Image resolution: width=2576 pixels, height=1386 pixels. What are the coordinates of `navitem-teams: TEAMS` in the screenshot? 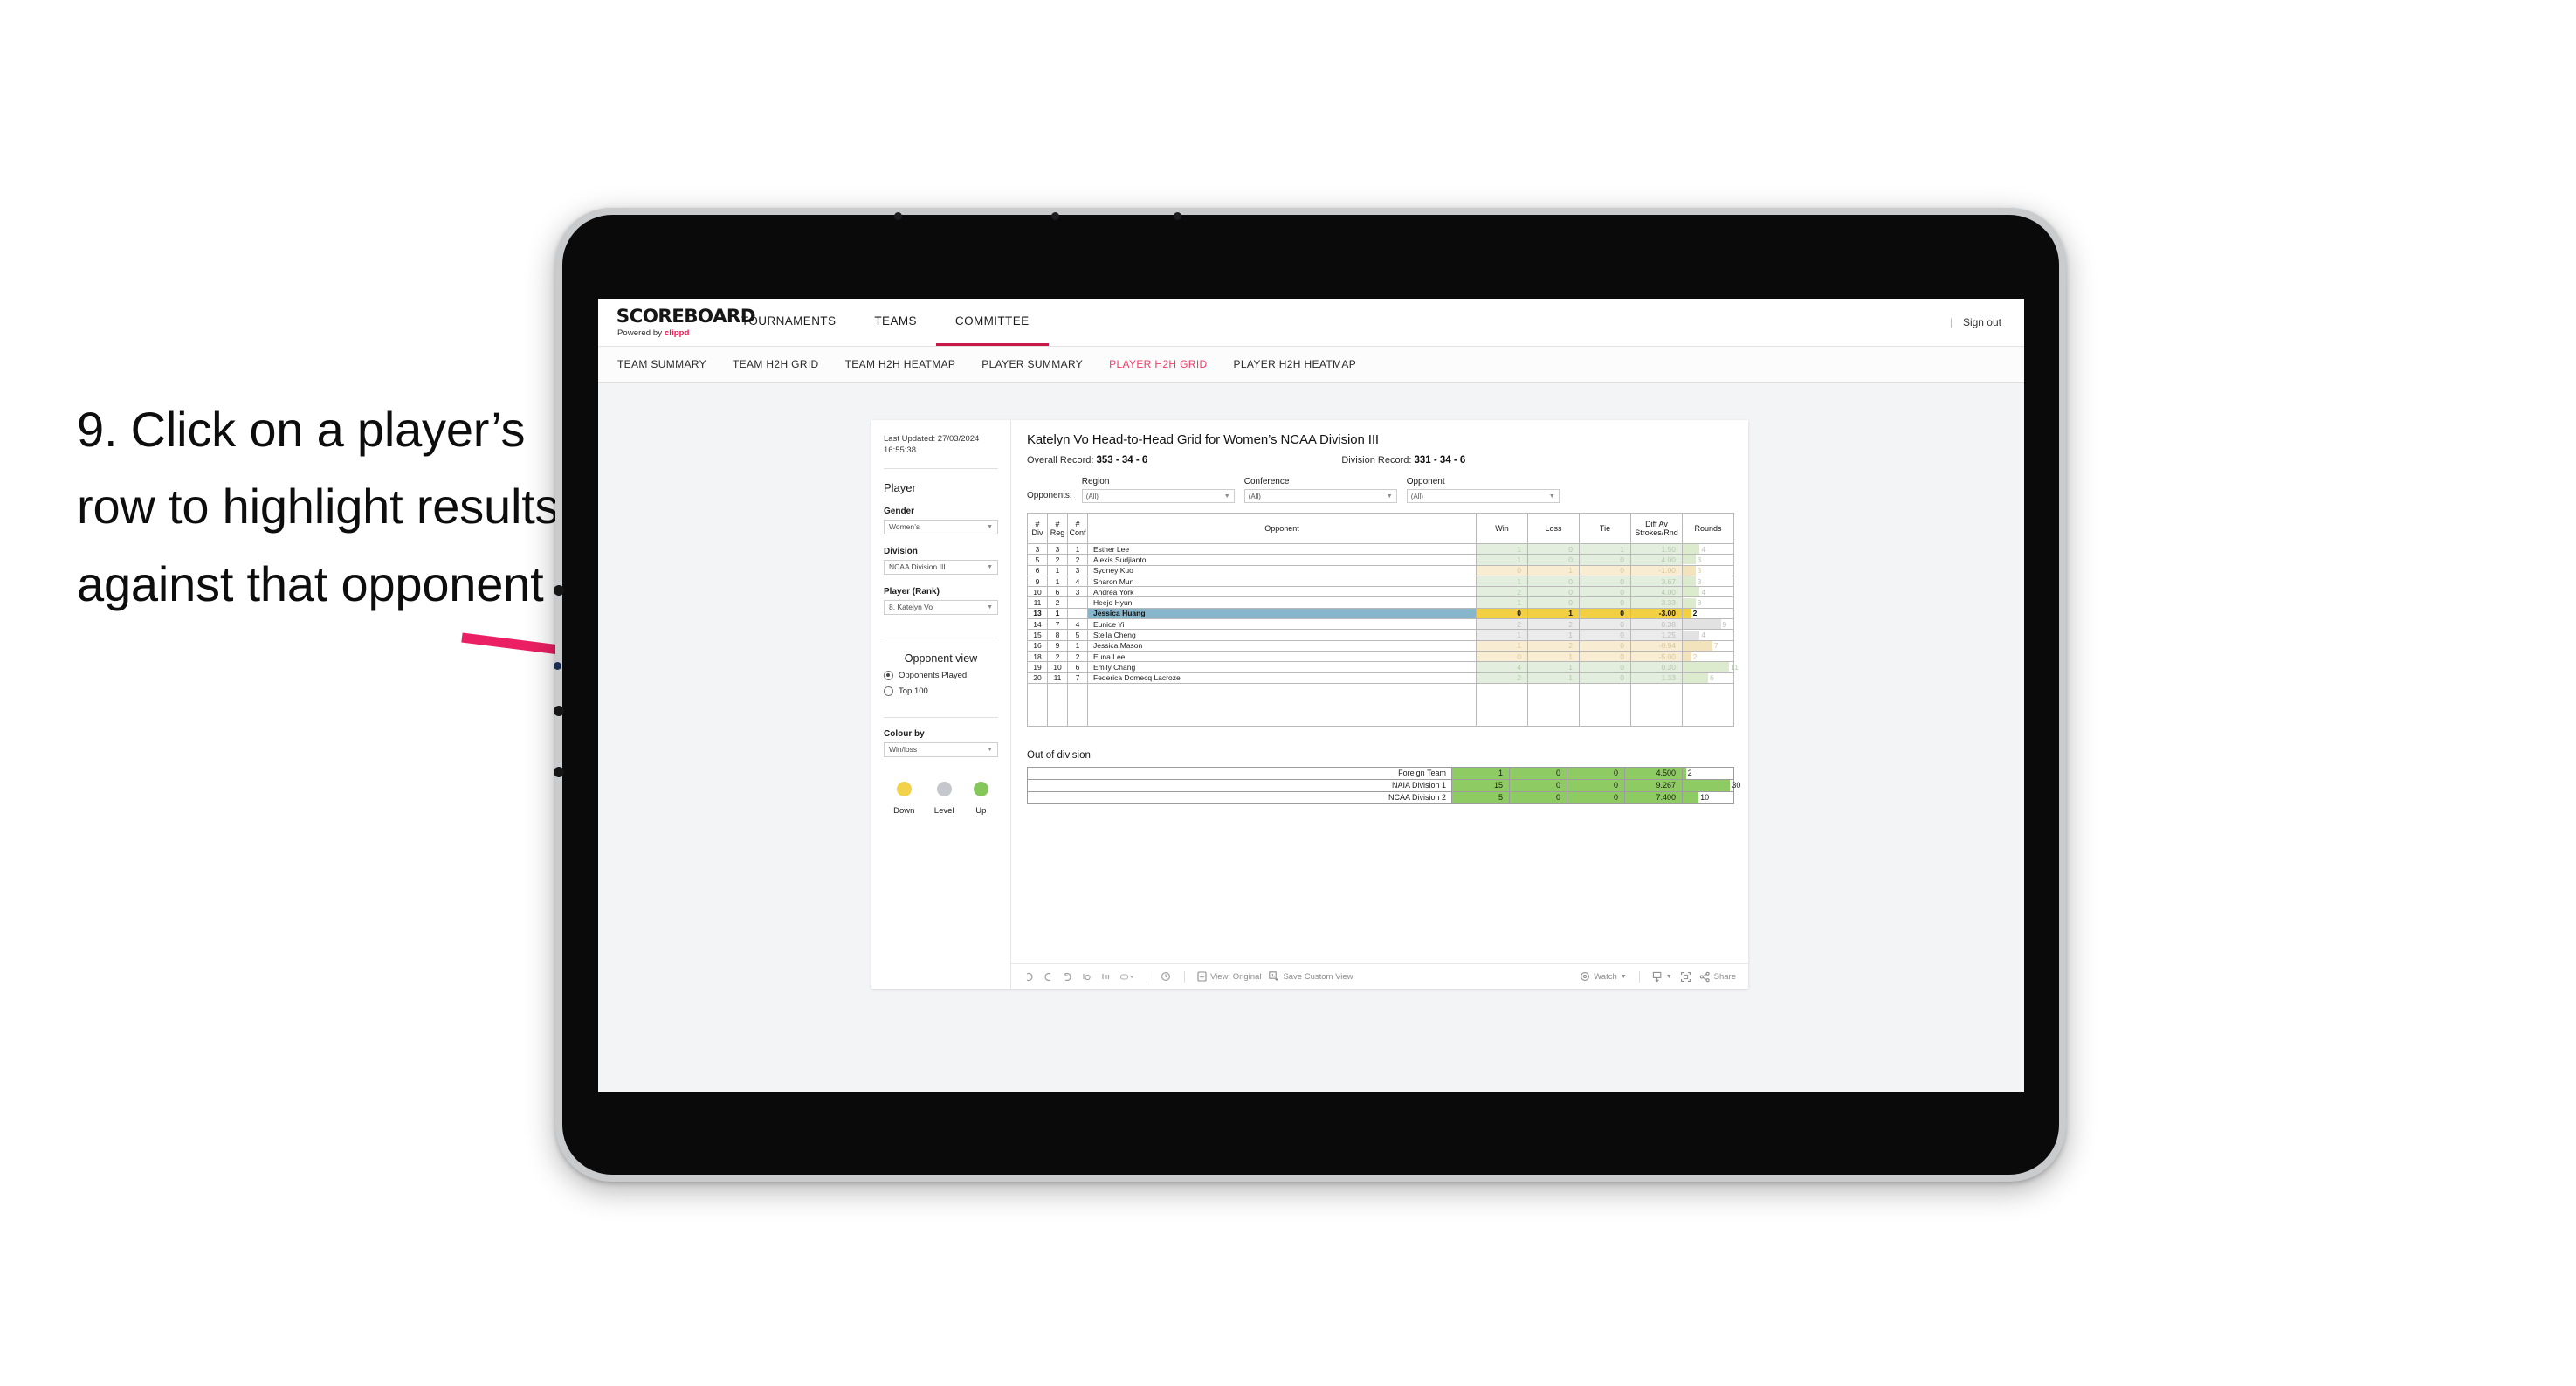 It's located at (895, 322).